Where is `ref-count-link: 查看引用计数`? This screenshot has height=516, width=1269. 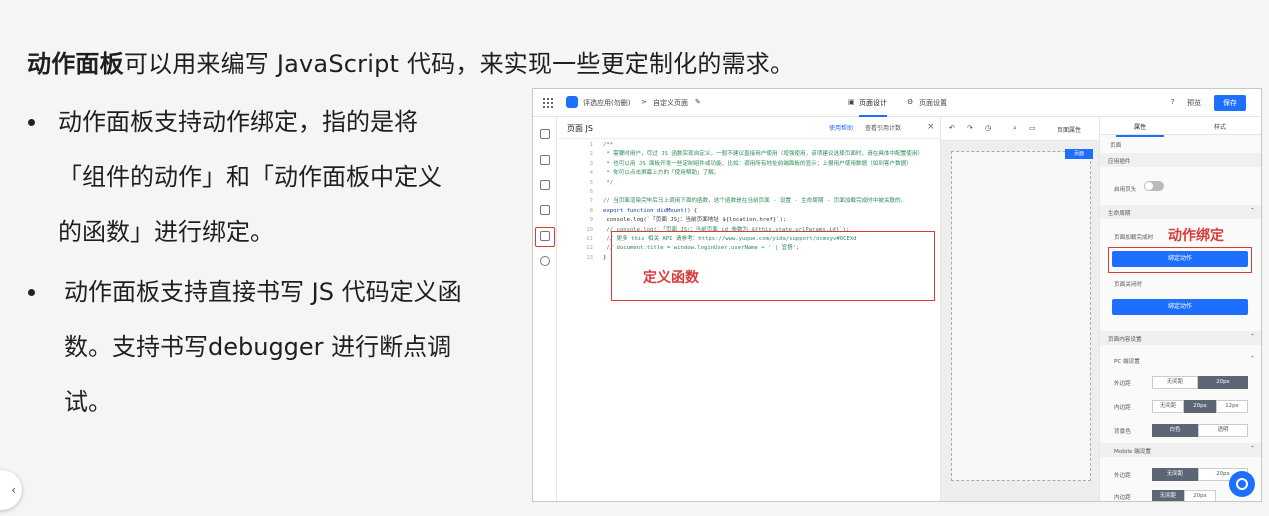
ref-count-link: 查看引用计数 is located at coordinates (883, 127).